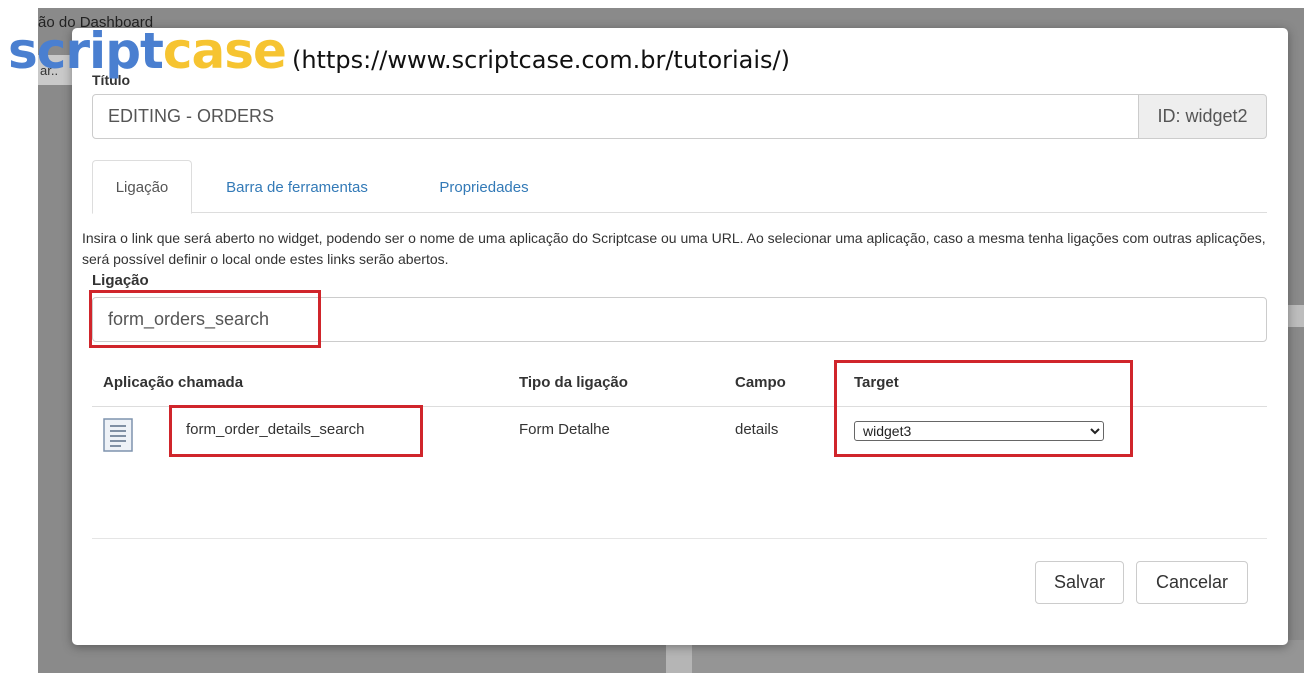 The height and width of the screenshot is (673, 1304). I want to click on link-label: Ligação, so click(120, 280).